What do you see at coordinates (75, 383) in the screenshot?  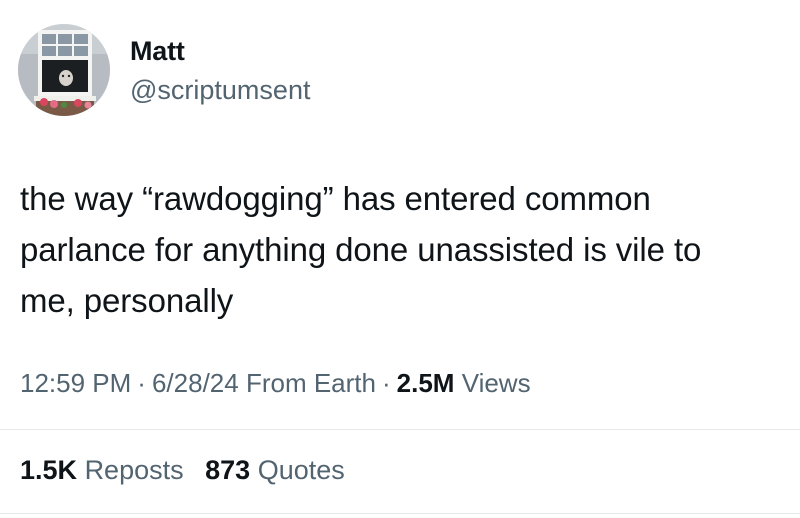 I see `tweet-time: 12:59 PM` at bounding box center [75, 383].